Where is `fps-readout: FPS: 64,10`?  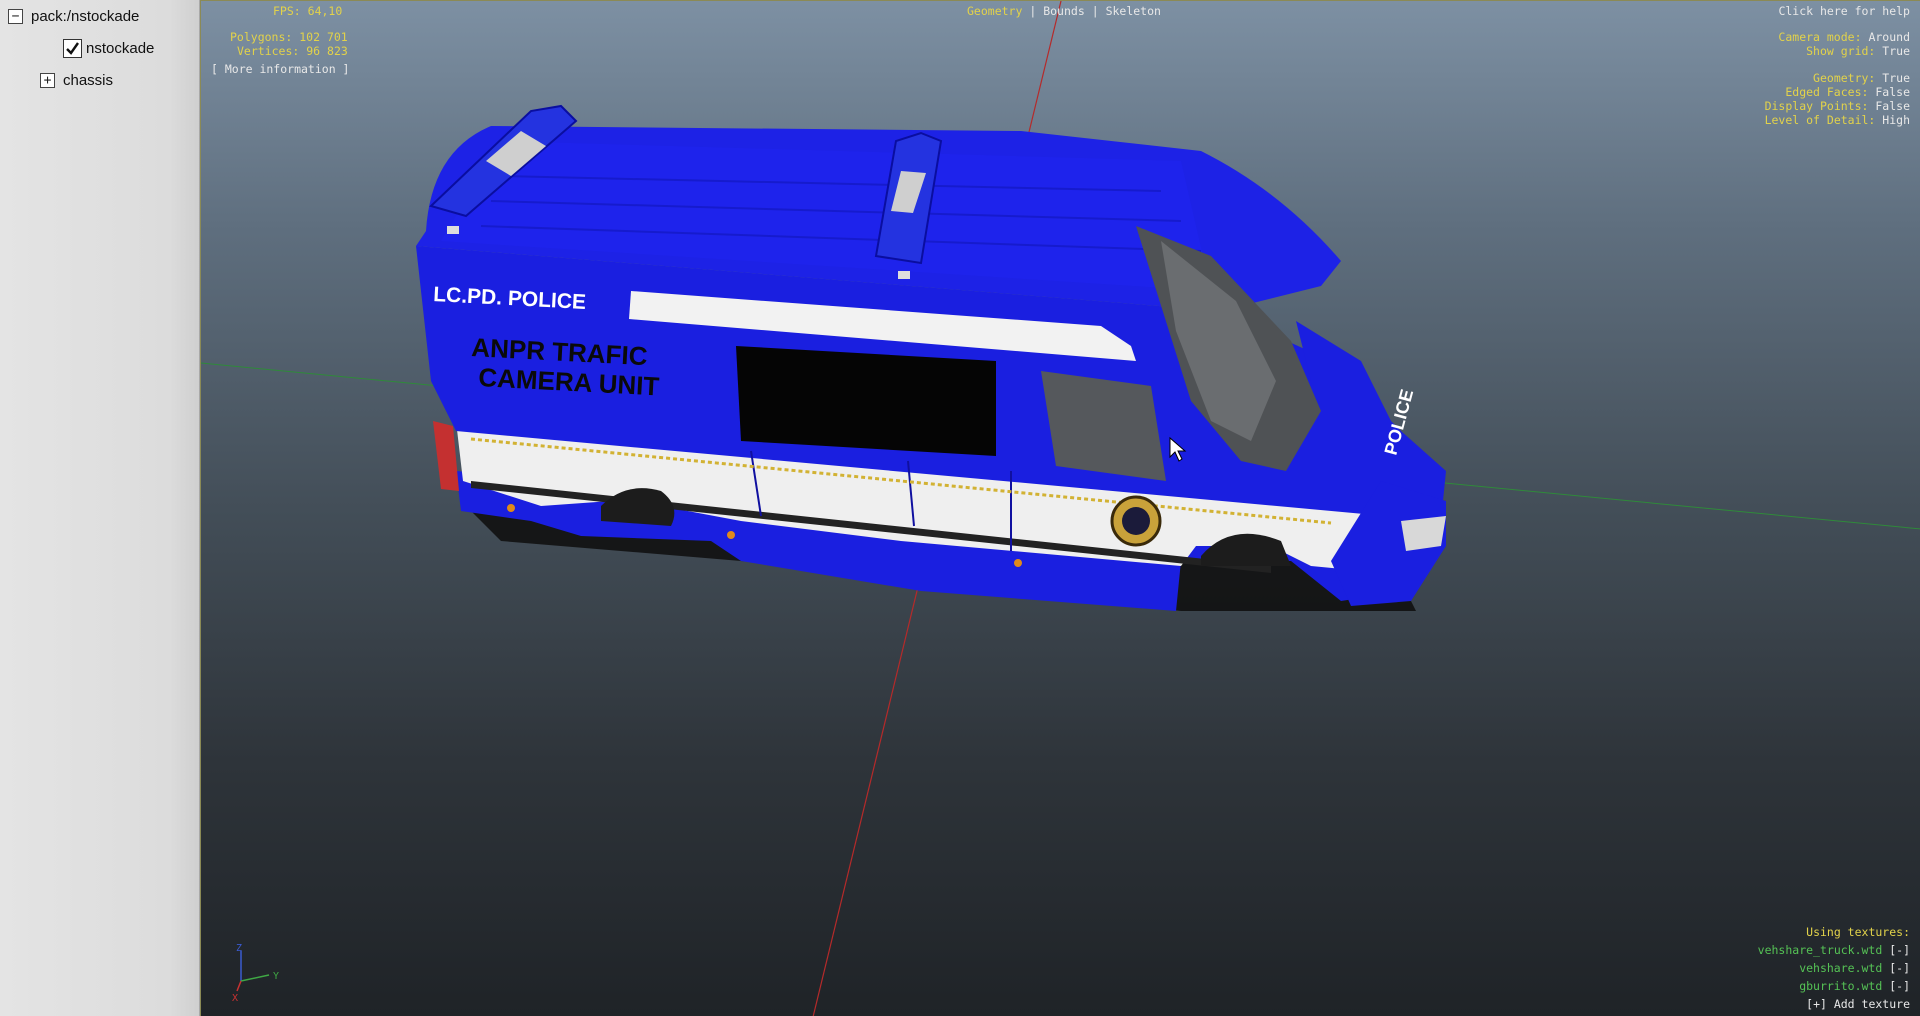 fps-readout: FPS: 64,10 is located at coordinates (308, 11).